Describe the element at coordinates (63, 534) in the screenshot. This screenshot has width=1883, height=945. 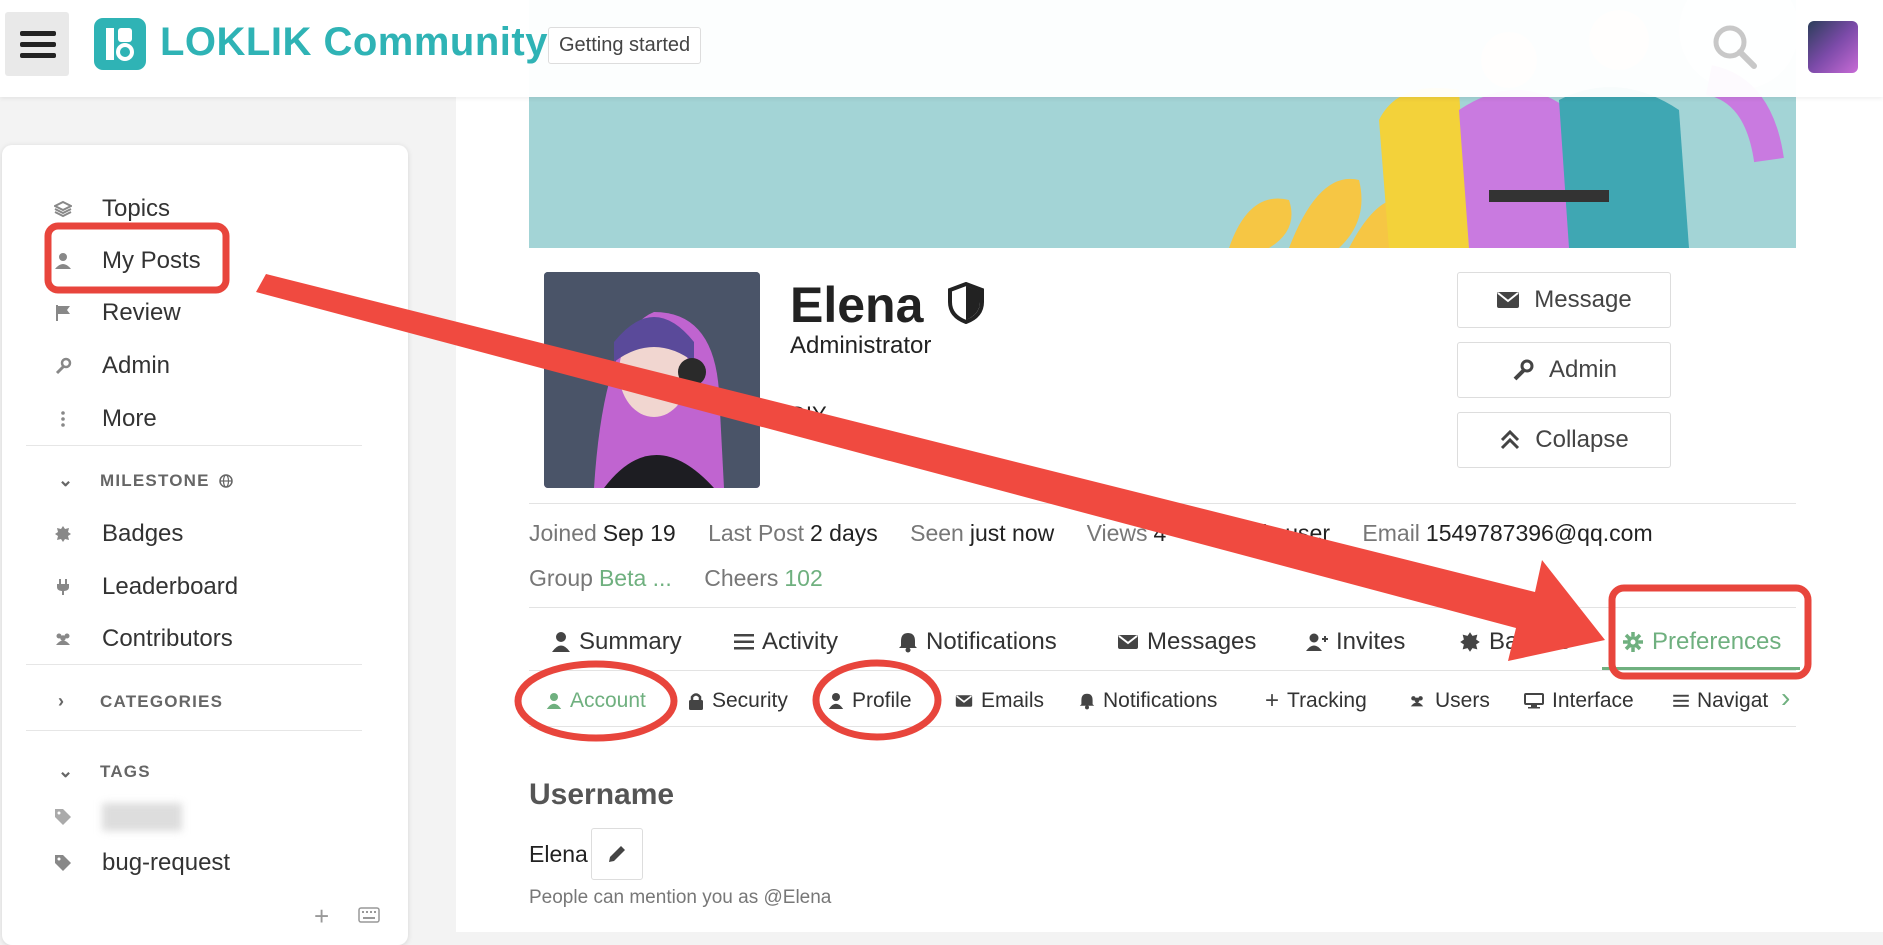
I see `badge-icon` at that location.